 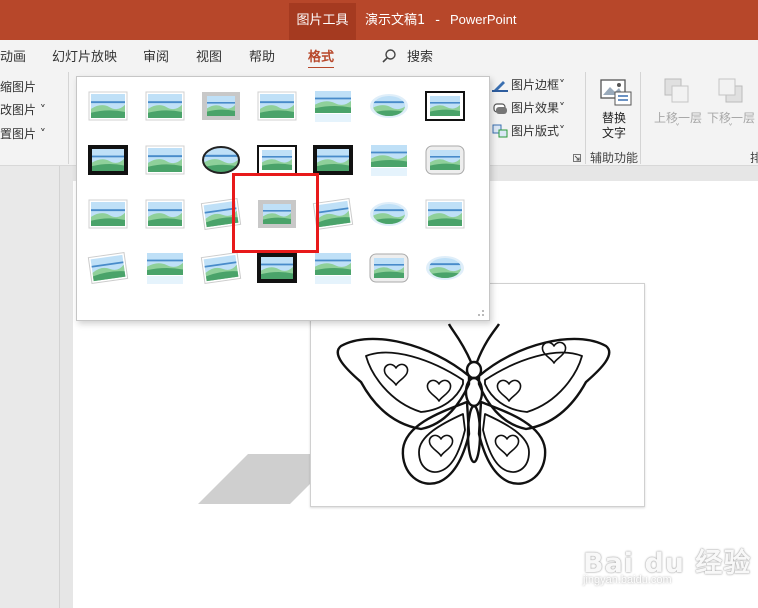 I want to click on reset-picture-label: 置图片, so click(x=18, y=134).